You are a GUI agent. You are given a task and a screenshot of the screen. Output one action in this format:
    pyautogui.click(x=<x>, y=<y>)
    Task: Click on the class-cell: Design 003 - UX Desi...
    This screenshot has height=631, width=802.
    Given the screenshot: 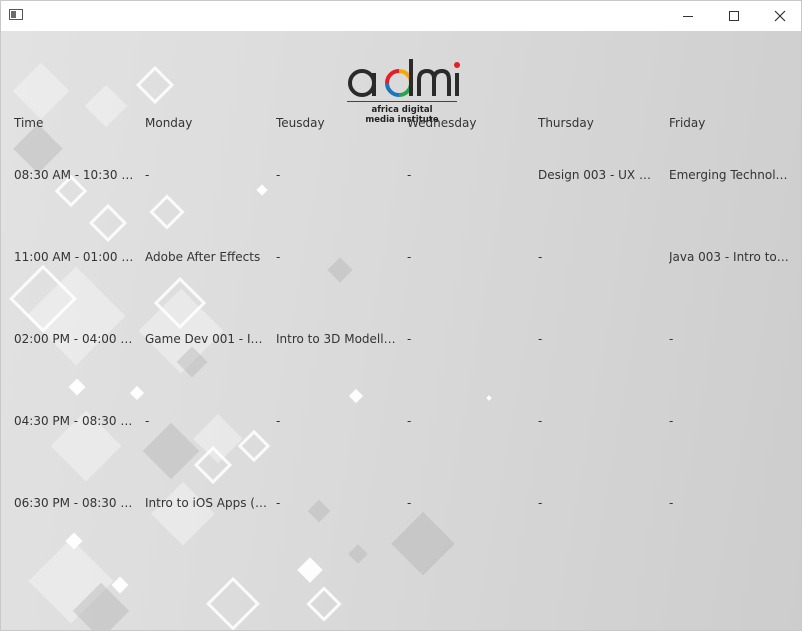 What is the action you would take?
    pyautogui.click(x=599, y=175)
    